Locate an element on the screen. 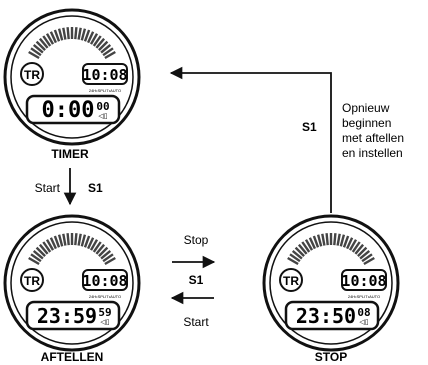 This screenshot has width=428, height=365. watch-timer: TR 10:08 24H•SPLIT•AUTO 0:00 00 ◁▯ is located at coordinates (72, 77).